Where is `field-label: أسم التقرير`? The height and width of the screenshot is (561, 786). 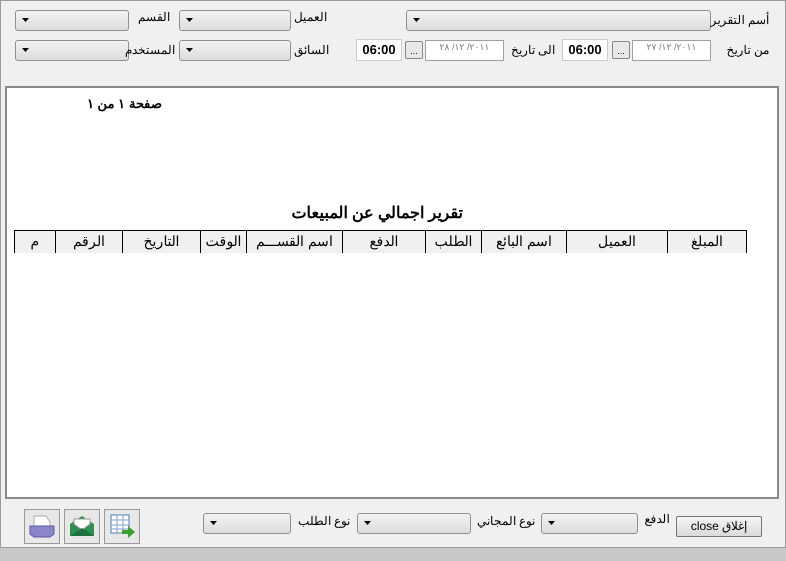
field-label: أسم التقرير is located at coordinates (739, 20).